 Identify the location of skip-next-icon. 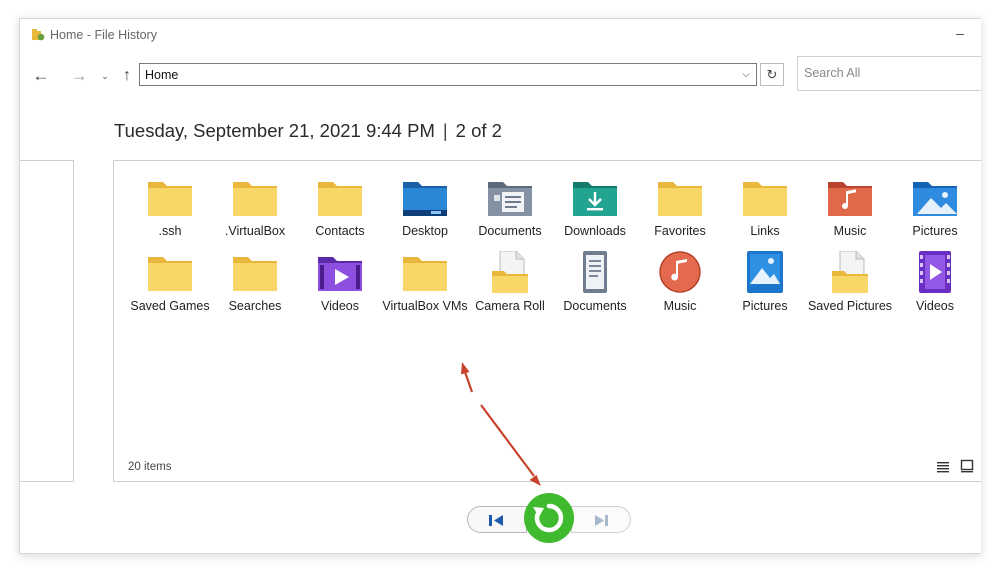
(601, 520).